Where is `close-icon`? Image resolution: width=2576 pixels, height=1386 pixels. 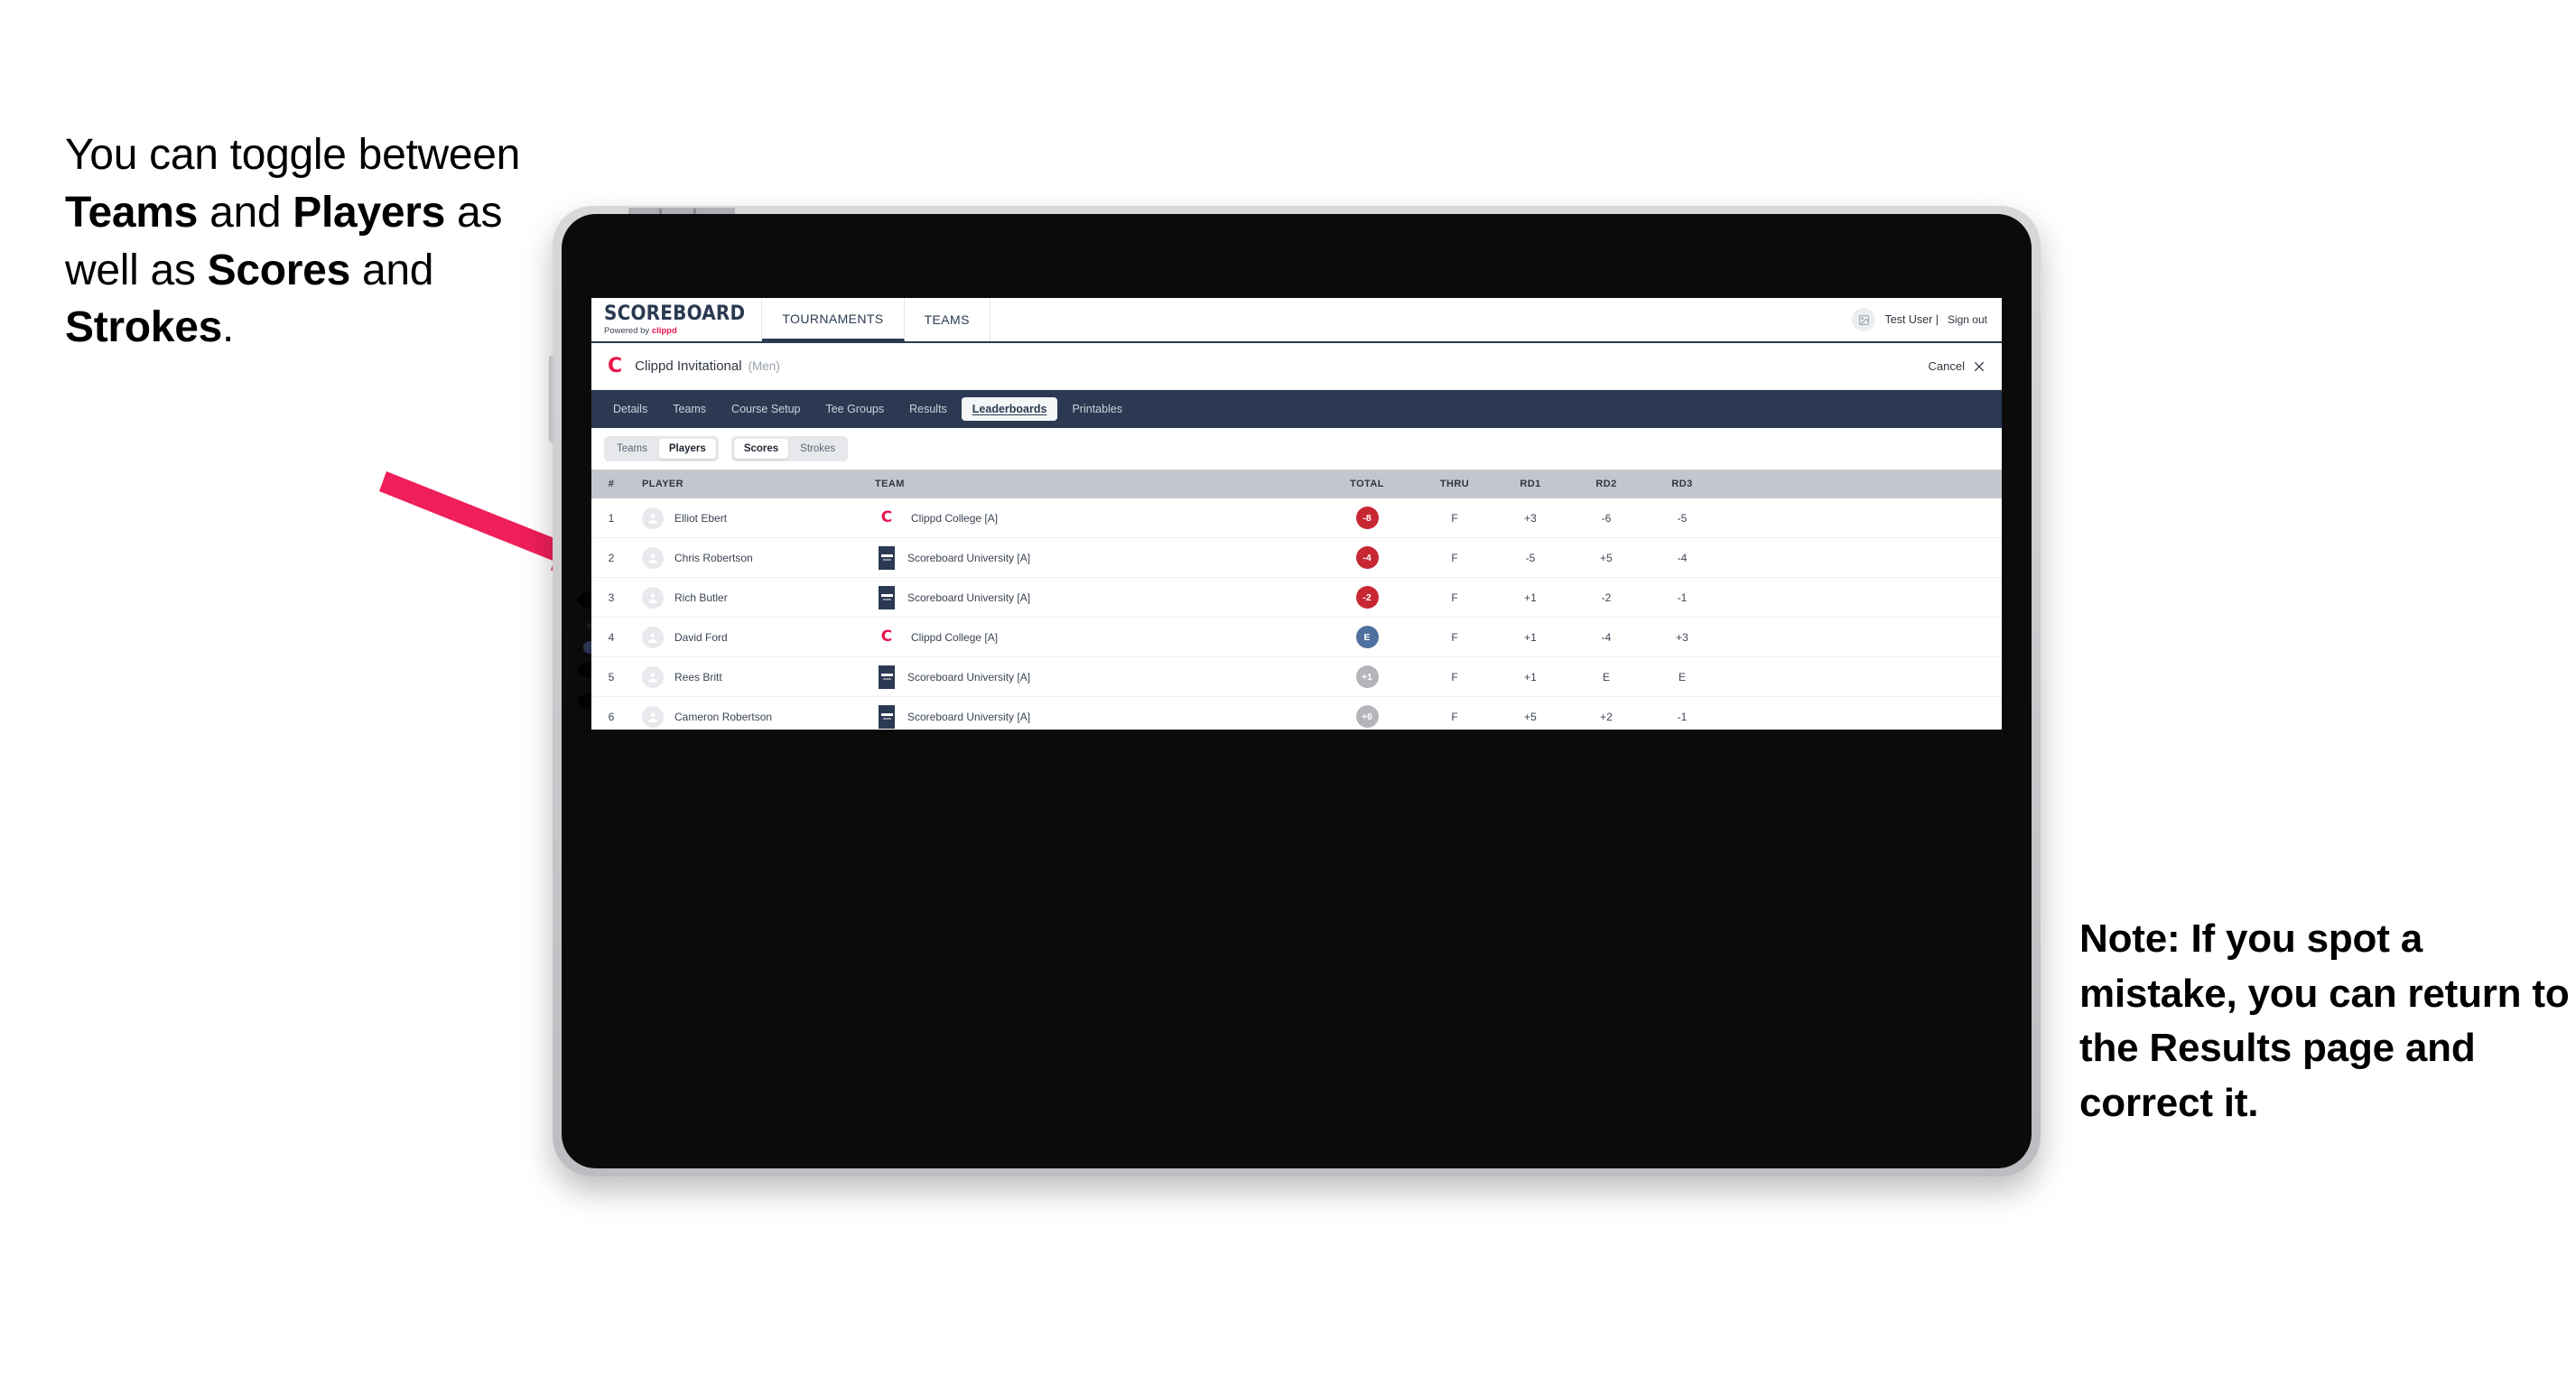 close-icon is located at coordinates (1979, 366).